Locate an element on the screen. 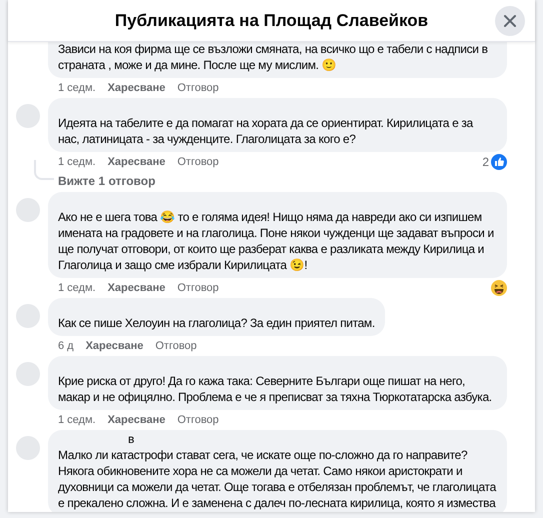  comment-author: в is located at coordinates (131, 439).